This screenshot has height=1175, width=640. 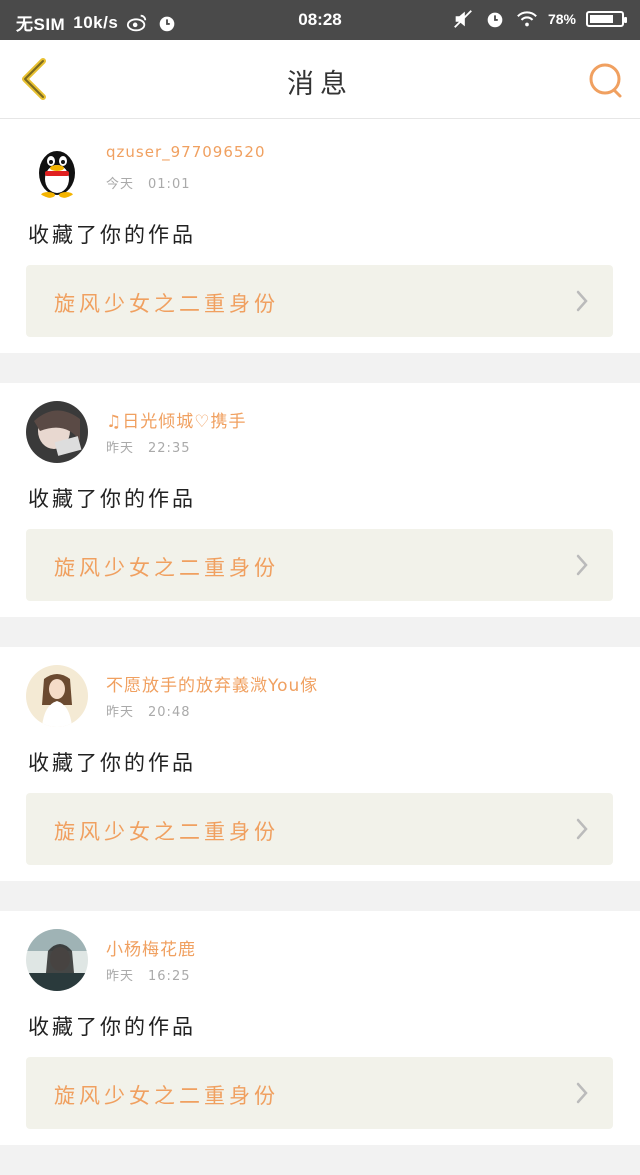 I want to click on search-icon, so click(x=606, y=80).